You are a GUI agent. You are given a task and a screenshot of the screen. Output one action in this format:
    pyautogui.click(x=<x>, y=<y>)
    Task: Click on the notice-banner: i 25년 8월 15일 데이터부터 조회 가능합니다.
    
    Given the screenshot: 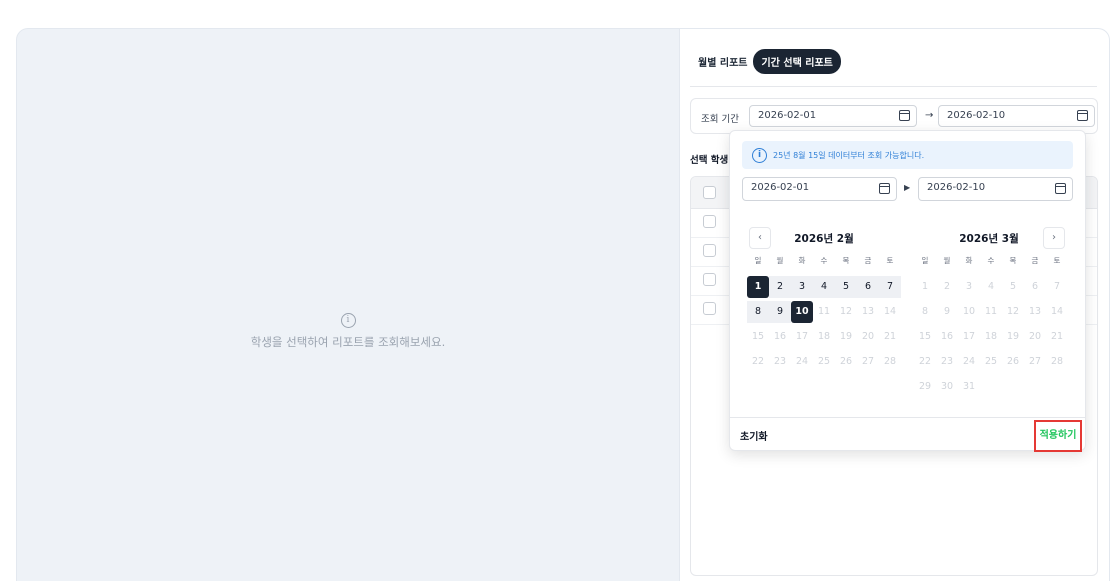 What is the action you would take?
    pyautogui.click(x=907, y=155)
    